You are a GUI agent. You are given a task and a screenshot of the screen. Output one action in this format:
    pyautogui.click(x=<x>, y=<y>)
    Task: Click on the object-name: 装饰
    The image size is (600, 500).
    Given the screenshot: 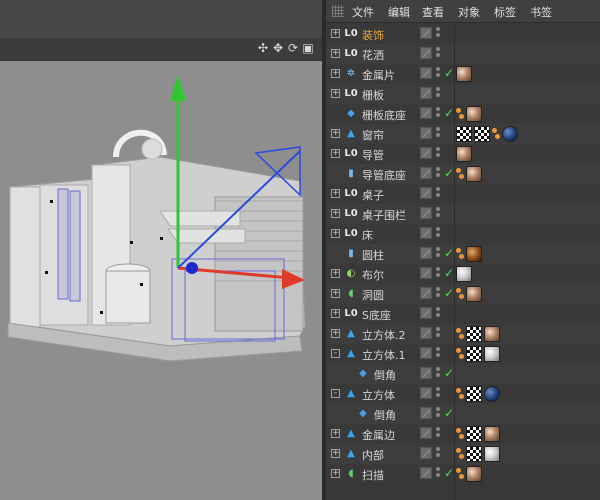 What is the action you would take?
    pyautogui.click(x=373, y=35)
    